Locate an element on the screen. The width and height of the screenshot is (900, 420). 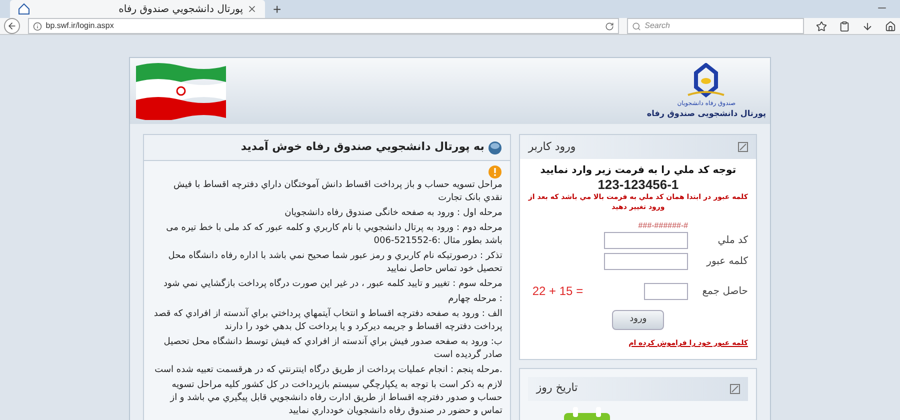
clipboard-icon is located at coordinates (844, 26).